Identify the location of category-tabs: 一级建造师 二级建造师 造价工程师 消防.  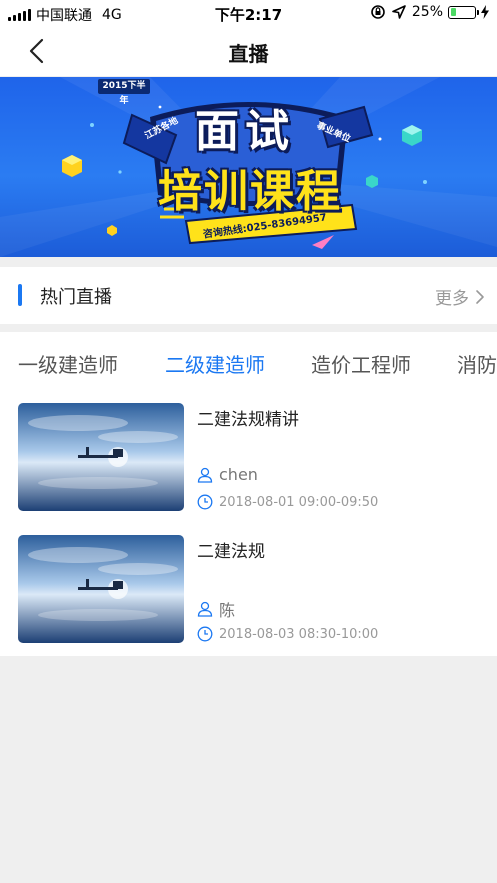
(248, 362).